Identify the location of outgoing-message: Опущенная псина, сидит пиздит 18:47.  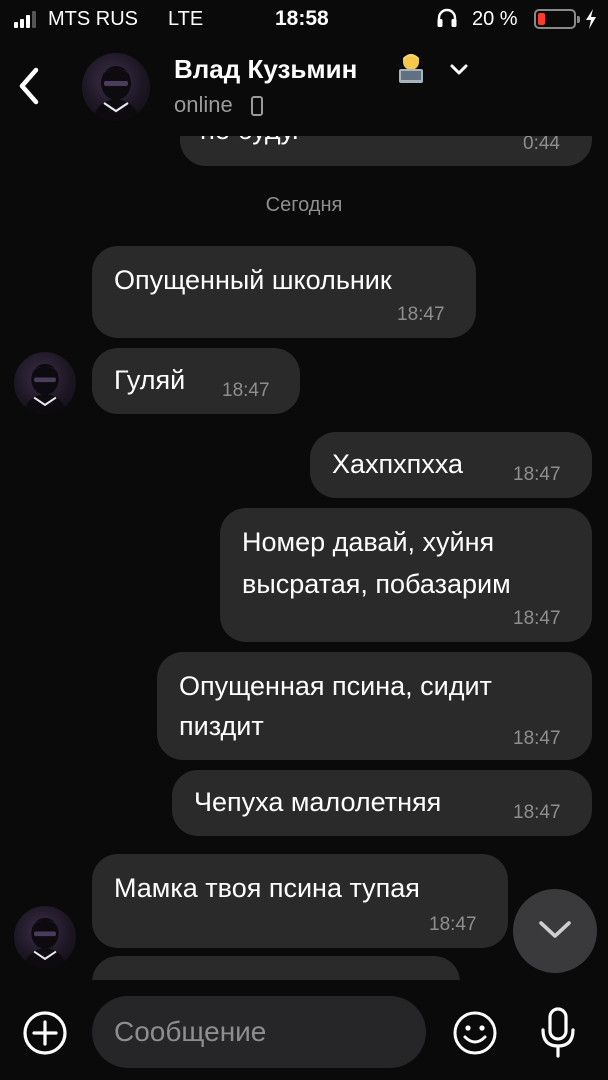
(374, 706).